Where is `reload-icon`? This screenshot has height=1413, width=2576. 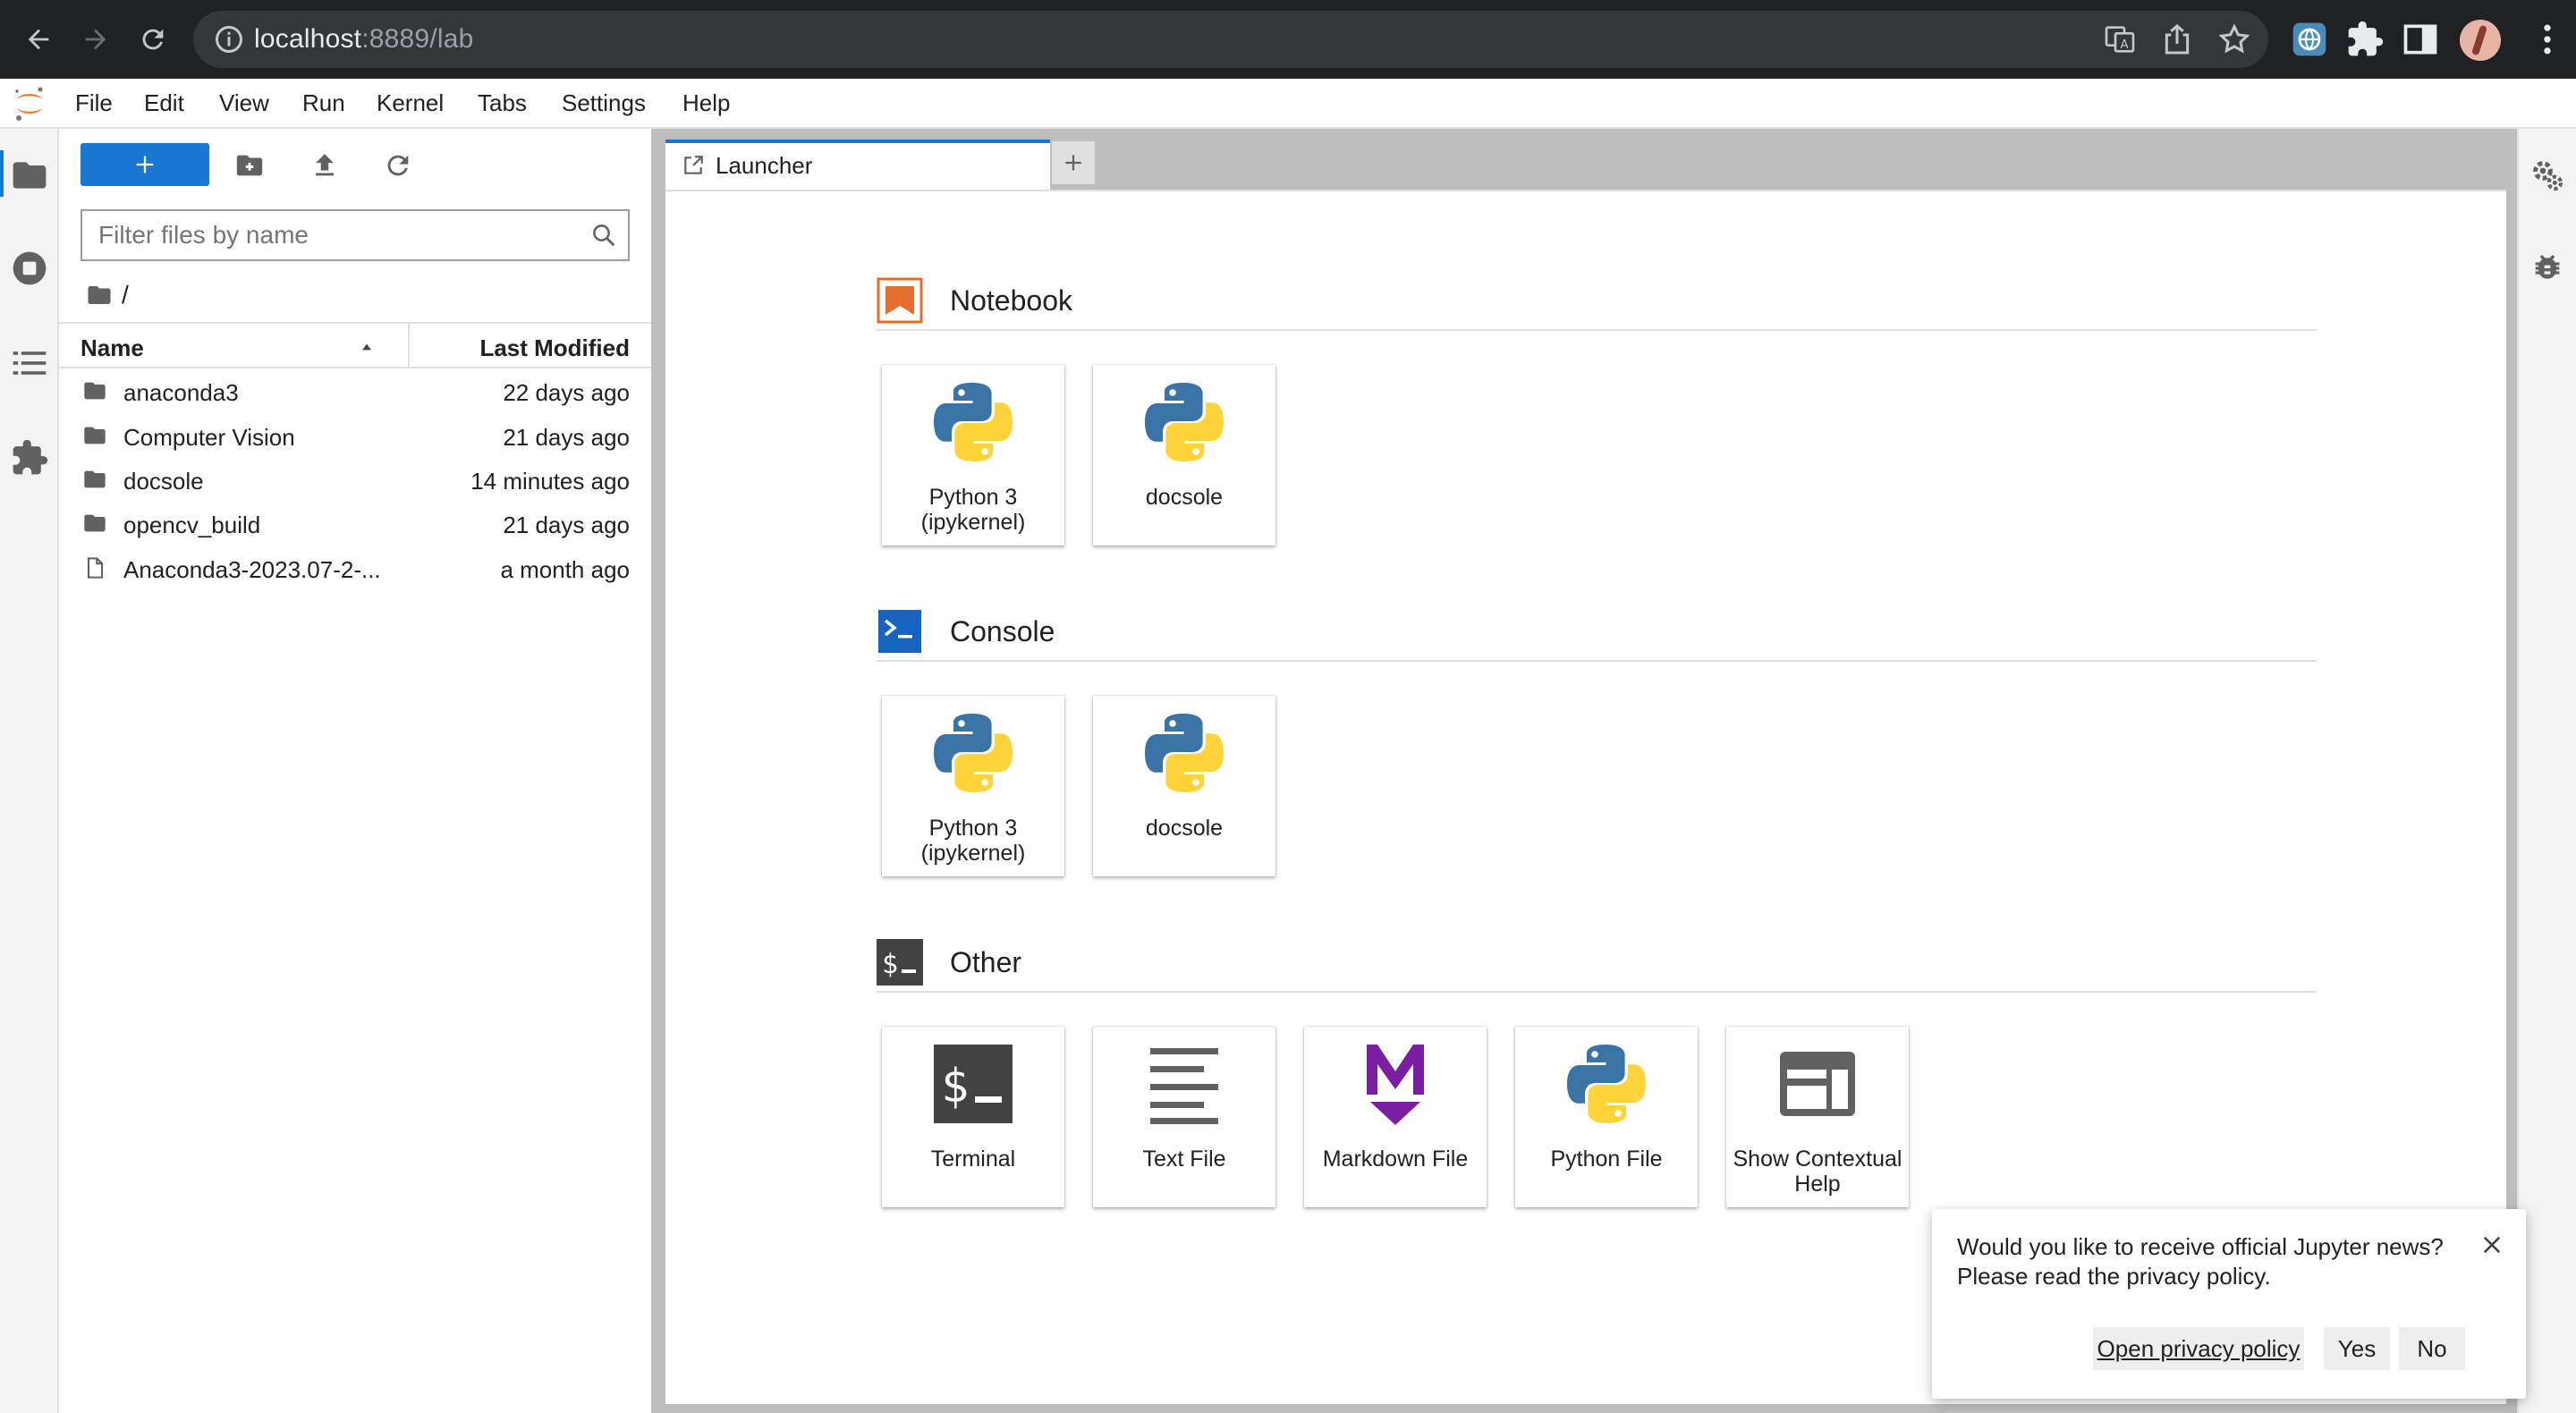
reload-icon is located at coordinates (153, 39).